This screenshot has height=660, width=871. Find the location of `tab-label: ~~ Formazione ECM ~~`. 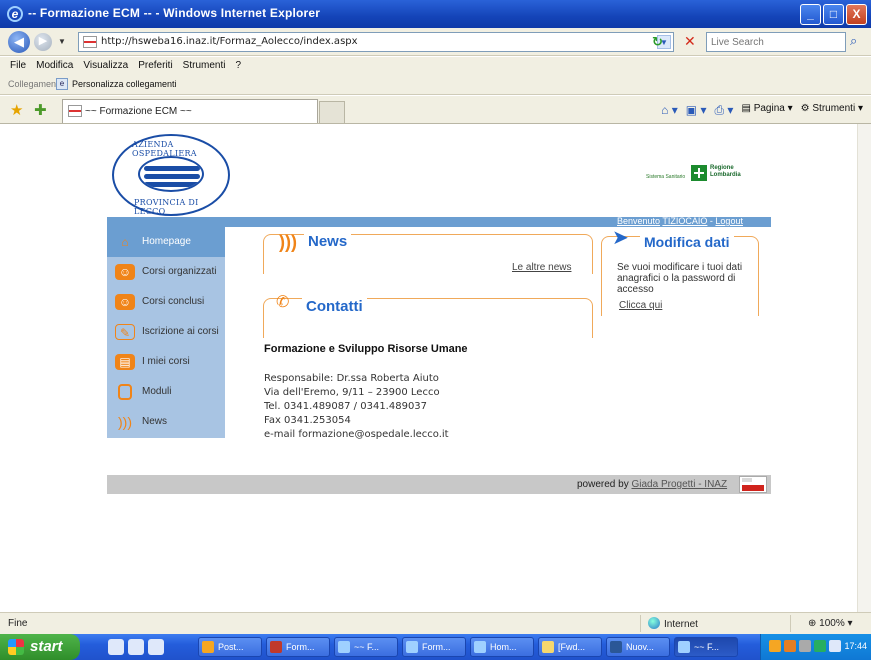

tab-label: ~~ Formazione ECM ~~ is located at coordinates (138, 111).